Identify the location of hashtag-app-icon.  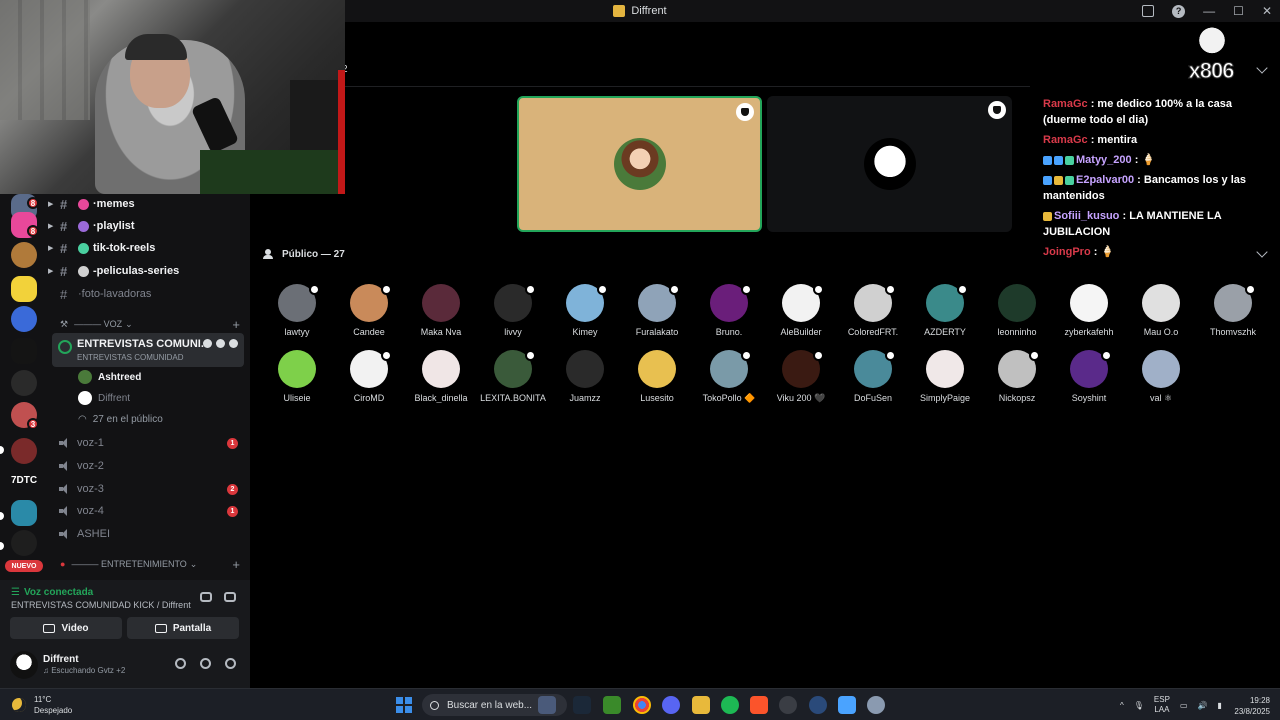
(547, 705).